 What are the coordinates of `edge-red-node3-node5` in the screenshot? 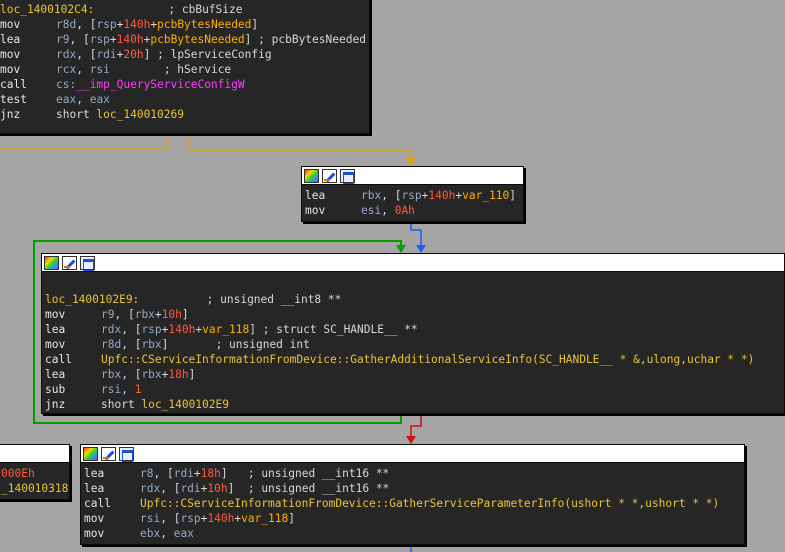 It's located at (416, 426).